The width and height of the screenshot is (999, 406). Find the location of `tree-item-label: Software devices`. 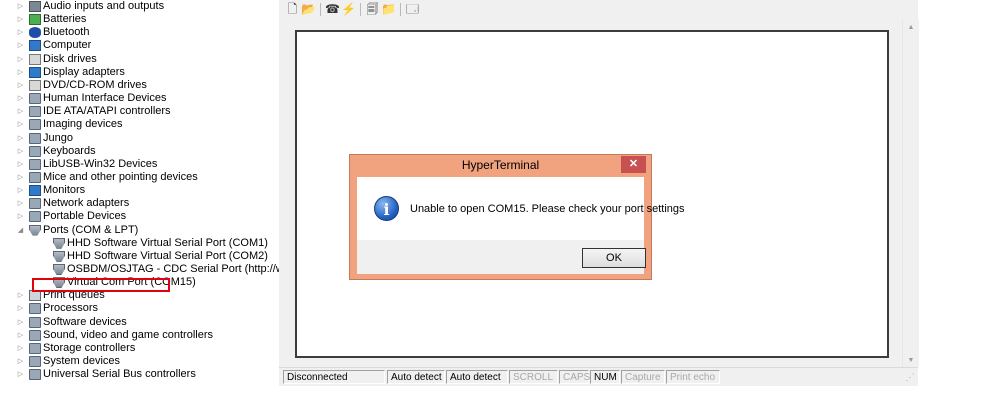

tree-item-label: Software devices is located at coordinates (85, 321).